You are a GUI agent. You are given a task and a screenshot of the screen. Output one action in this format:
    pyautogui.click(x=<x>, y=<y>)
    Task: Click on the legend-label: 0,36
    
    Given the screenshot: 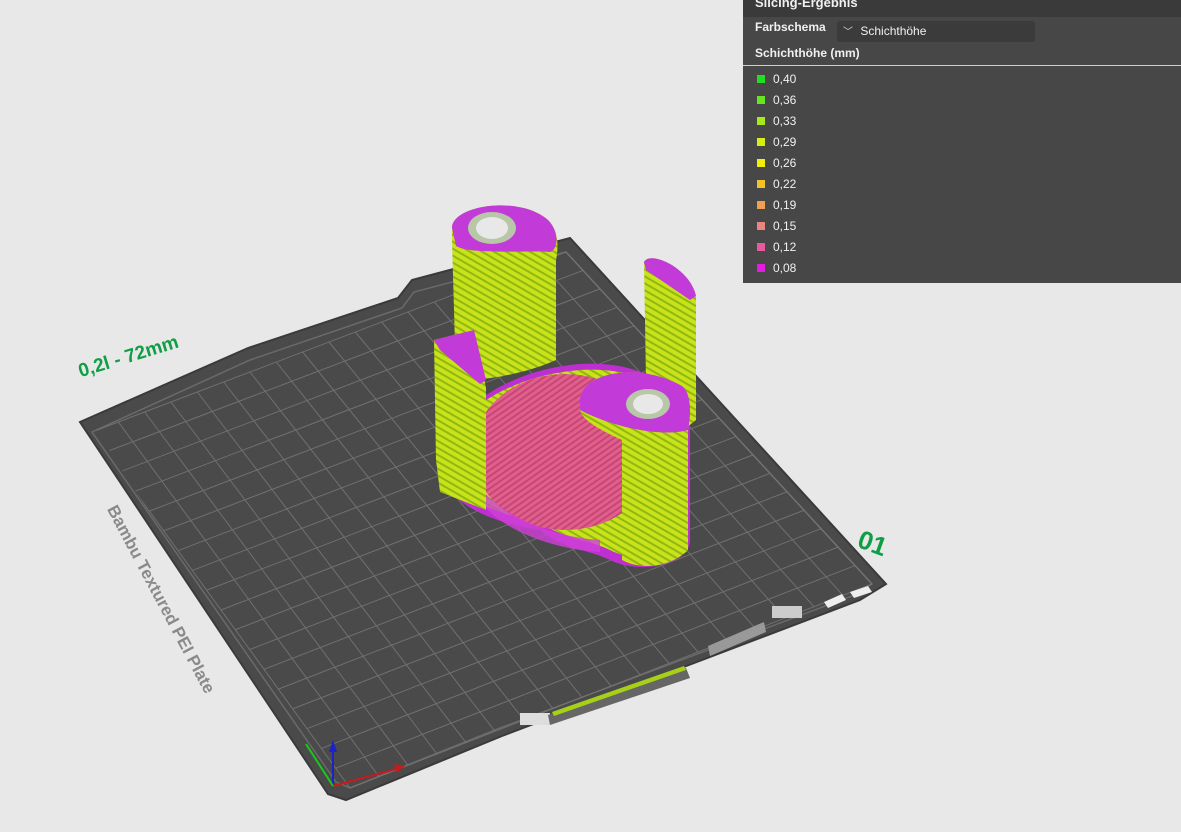 What is the action you would take?
    pyautogui.click(x=785, y=99)
    